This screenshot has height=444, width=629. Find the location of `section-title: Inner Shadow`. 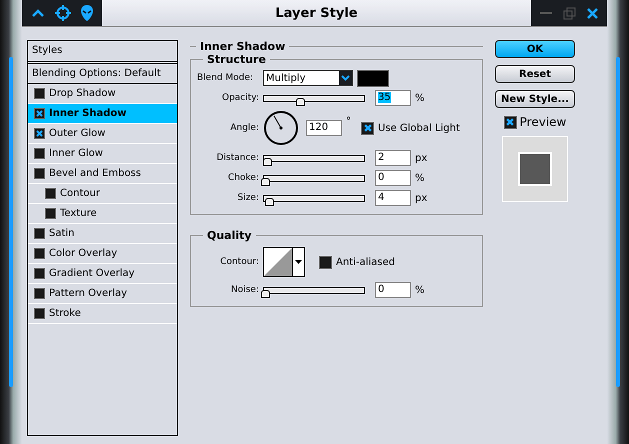

section-title: Inner Shadow is located at coordinates (242, 46).